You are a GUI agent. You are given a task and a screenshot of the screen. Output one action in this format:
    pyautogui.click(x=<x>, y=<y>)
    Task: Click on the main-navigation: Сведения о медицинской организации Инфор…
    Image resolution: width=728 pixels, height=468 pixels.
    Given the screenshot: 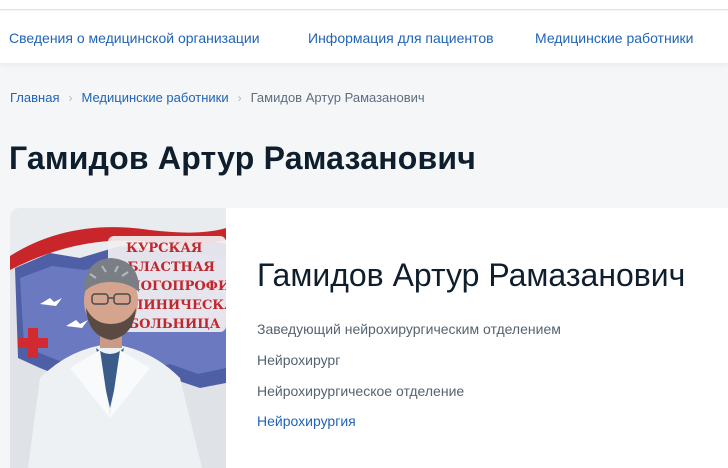 What is the action you would take?
    pyautogui.click(x=364, y=37)
    